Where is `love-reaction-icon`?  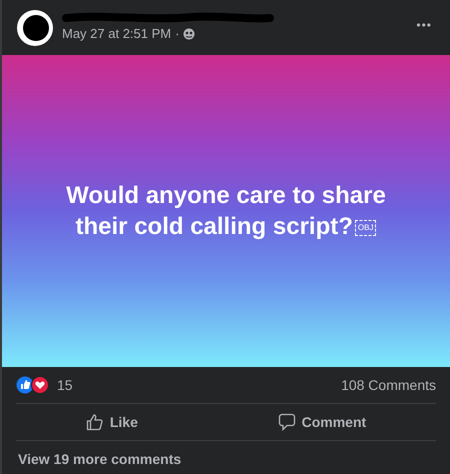
love-reaction-icon is located at coordinates (40, 385).